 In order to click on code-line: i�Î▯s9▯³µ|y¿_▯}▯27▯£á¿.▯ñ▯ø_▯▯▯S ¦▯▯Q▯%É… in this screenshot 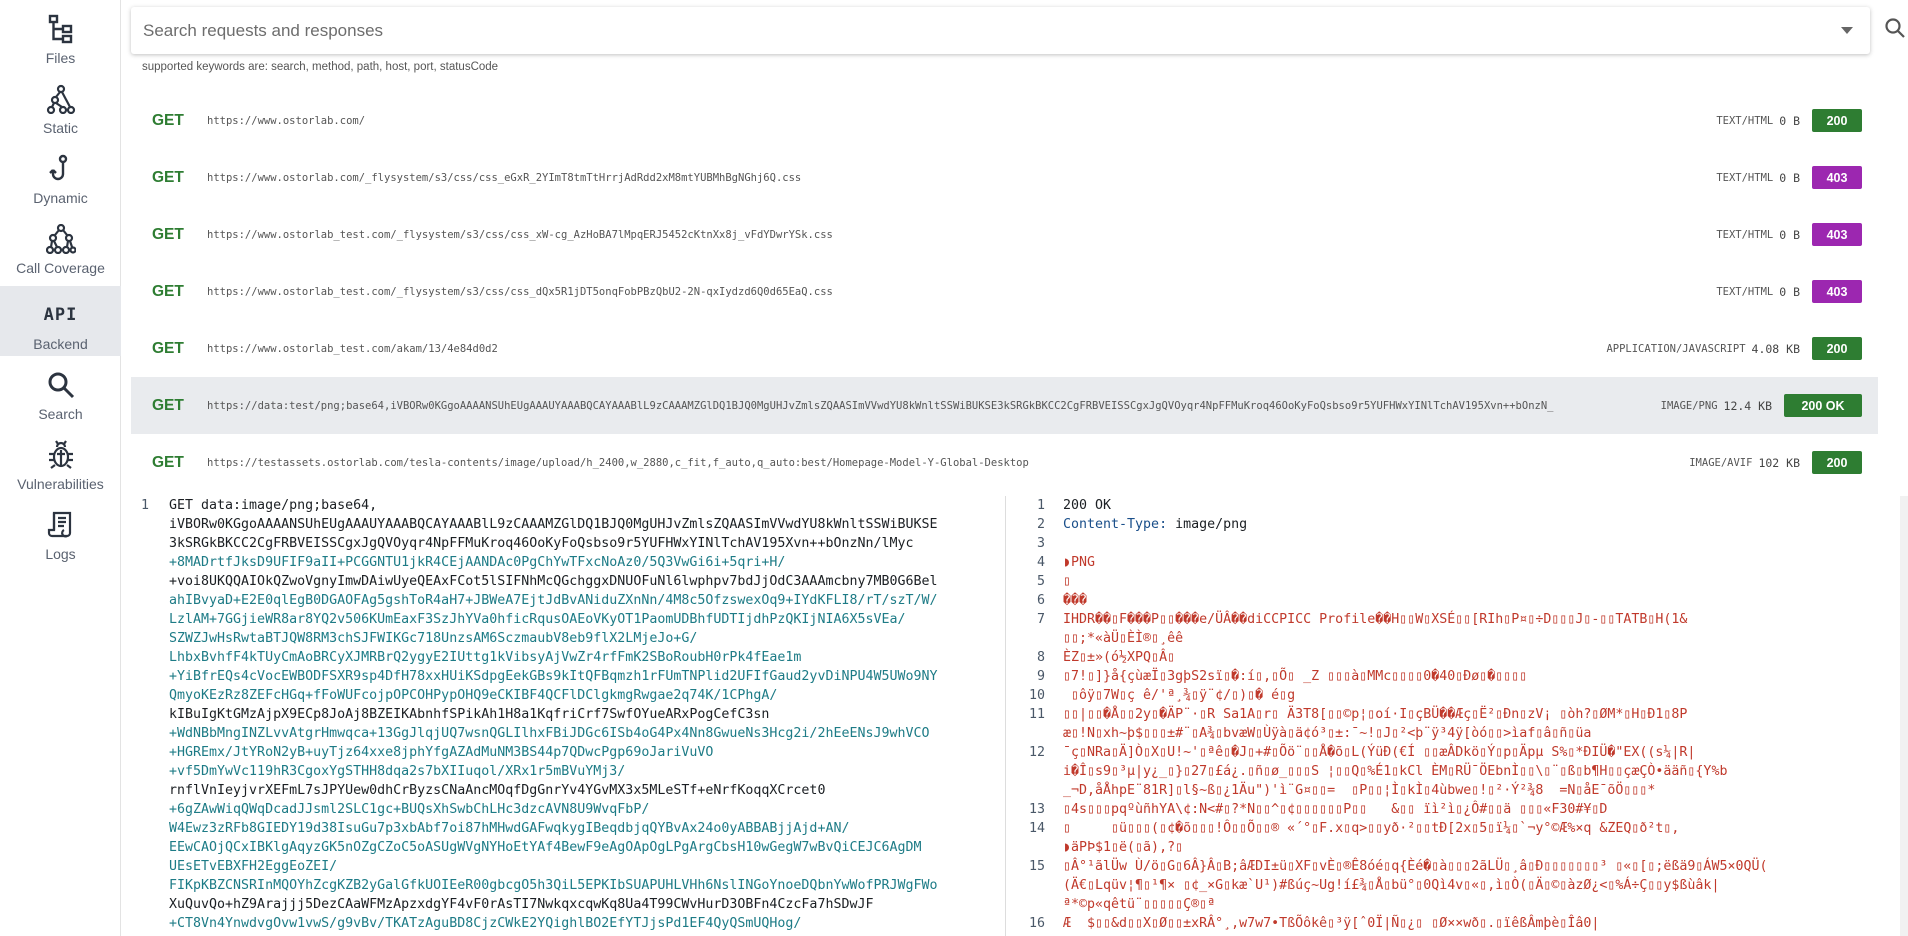, I will do `click(1464, 771)`.